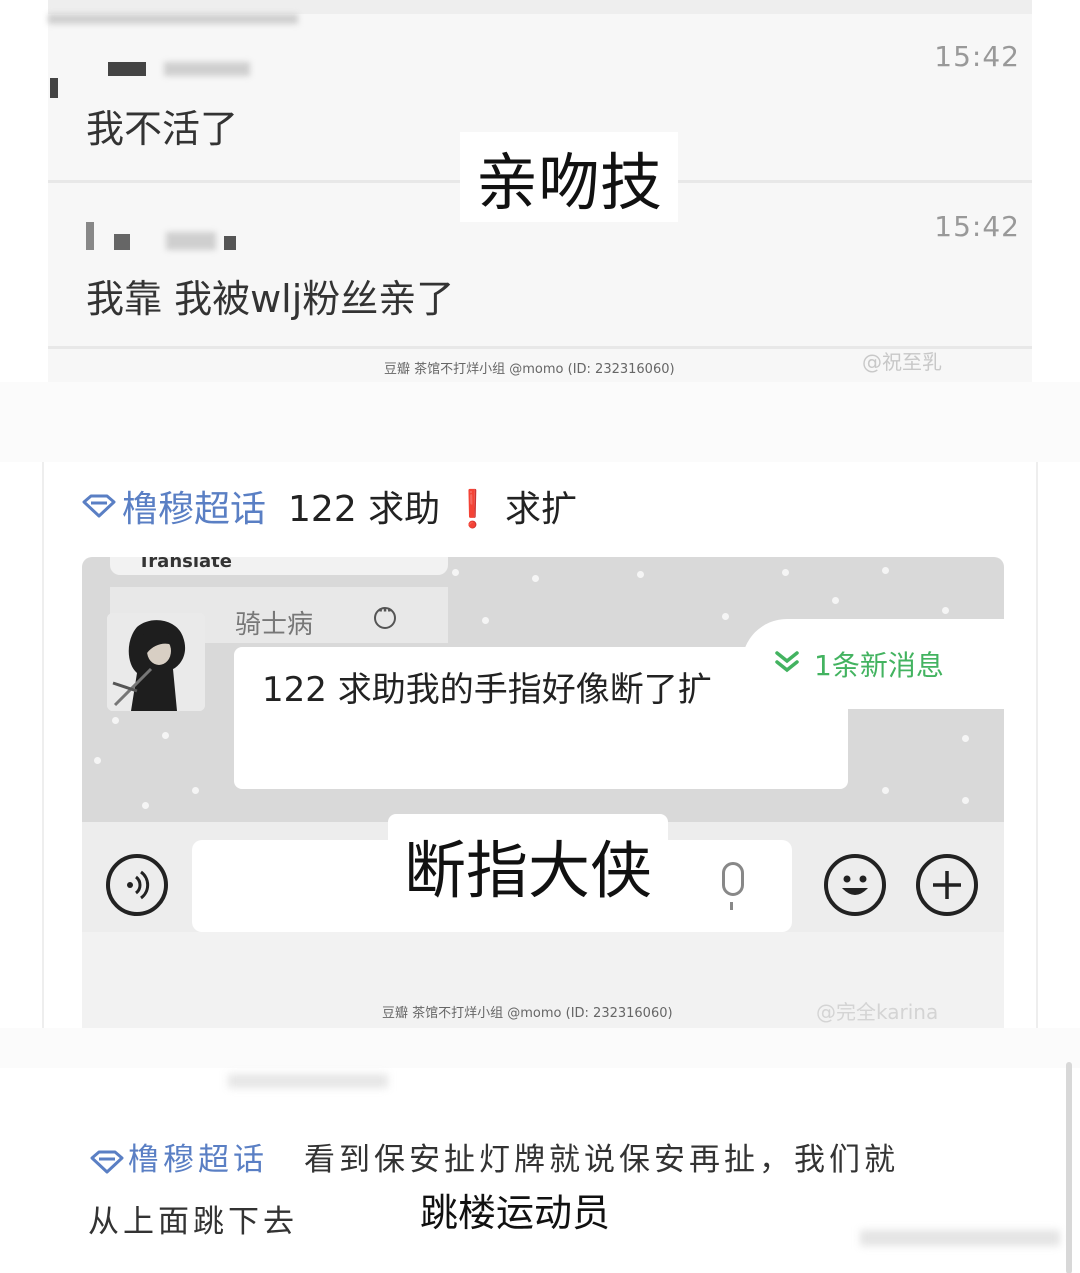 The height and width of the screenshot is (1273, 1080). Describe the element at coordinates (308, 1081) in the screenshot. I see `faded-text-fragment` at that location.